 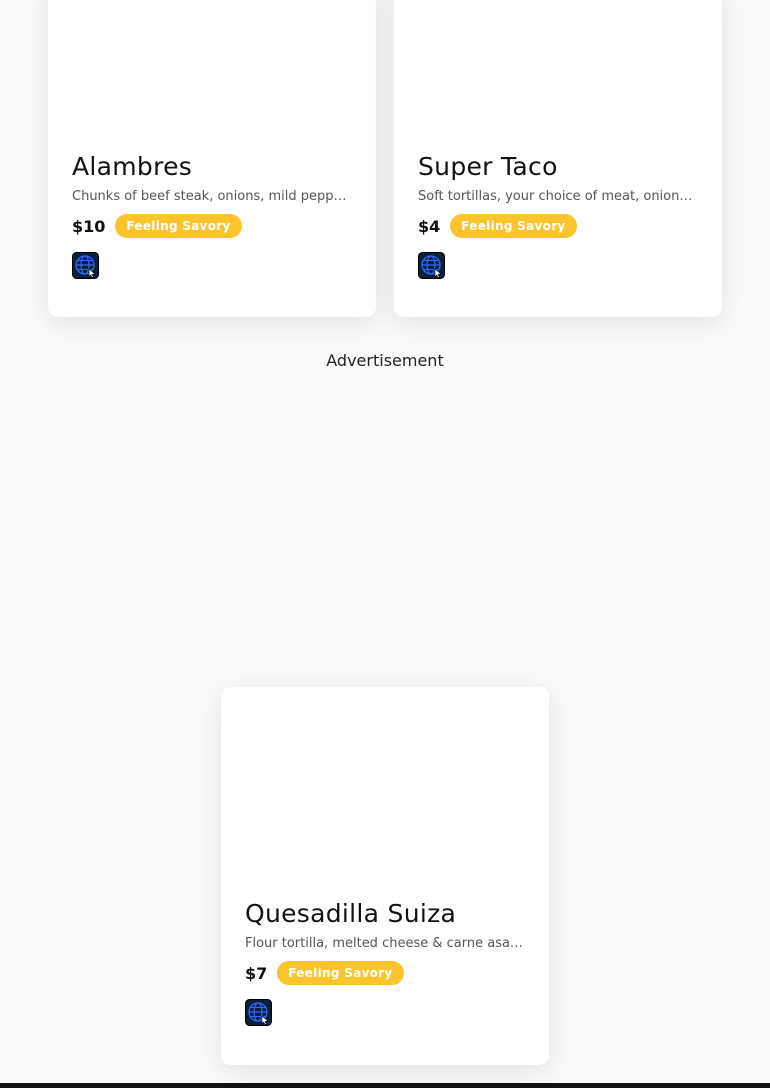 What do you see at coordinates (89, 226) in the screenshot?
I see `card-price: $10` at bounding box center [89, 226].